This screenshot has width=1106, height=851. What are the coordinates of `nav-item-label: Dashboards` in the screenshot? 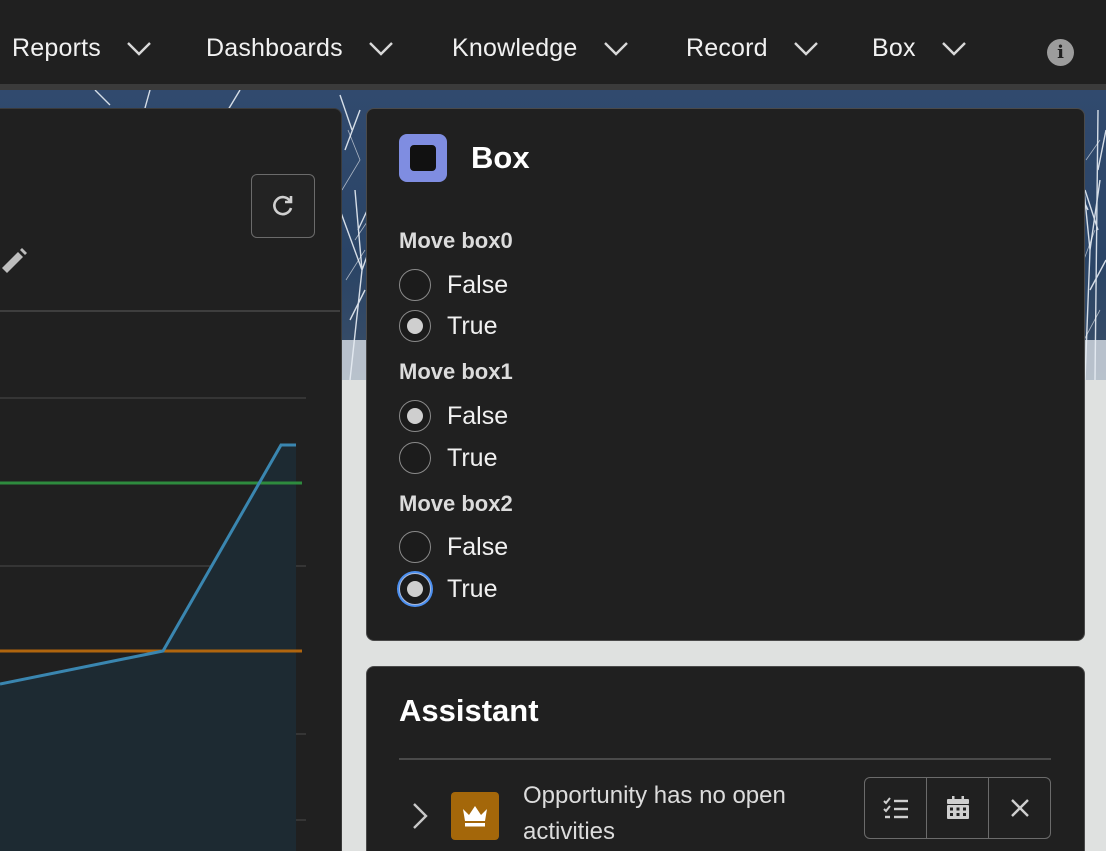 It's located at (274, 47).